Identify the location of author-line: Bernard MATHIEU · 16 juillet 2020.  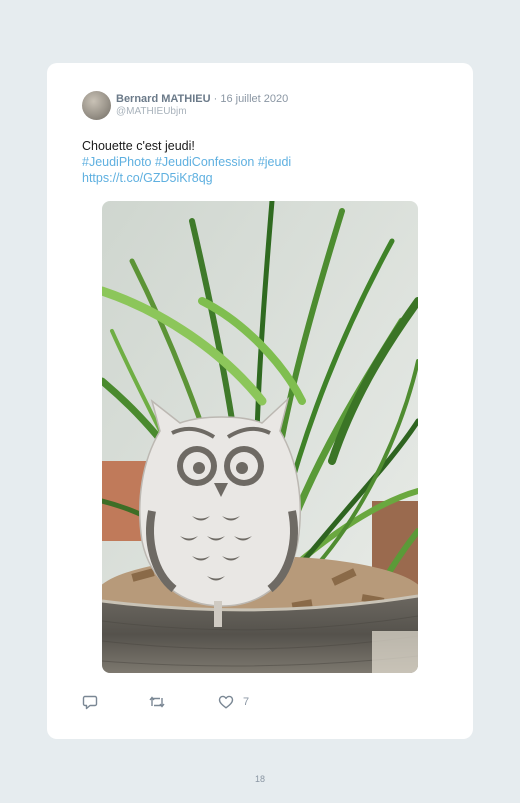
(202, 99).